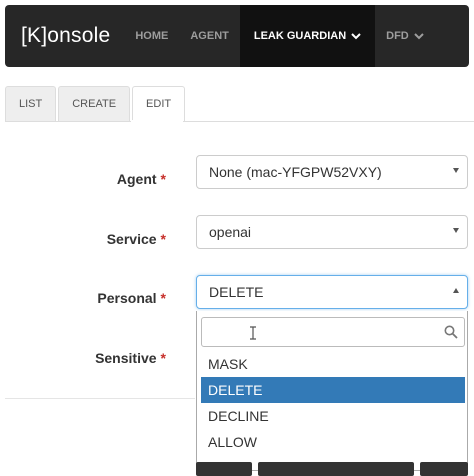 Image resolution: width=474 pixels, height=476 pixels. Describe the element at coordinates (300, 36) in the screenshot. I see `nav-leak-guardian-label: LEAK GUARDIAN` at that location.